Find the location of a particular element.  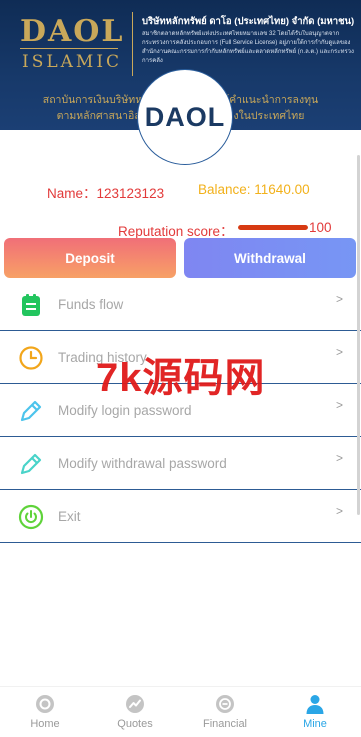

brand-logo-daol: DAOL is located at coordinates (72, 31).